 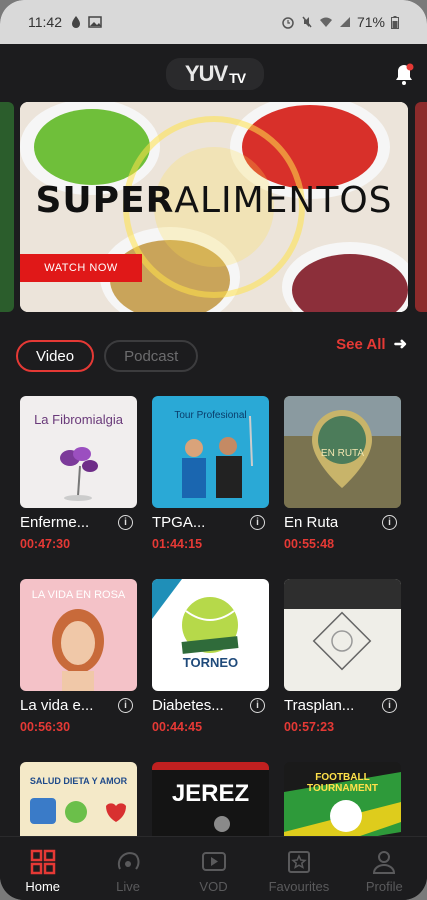 I want to click on video-thumbnail: TORNEO, so click(x=210, y=635).